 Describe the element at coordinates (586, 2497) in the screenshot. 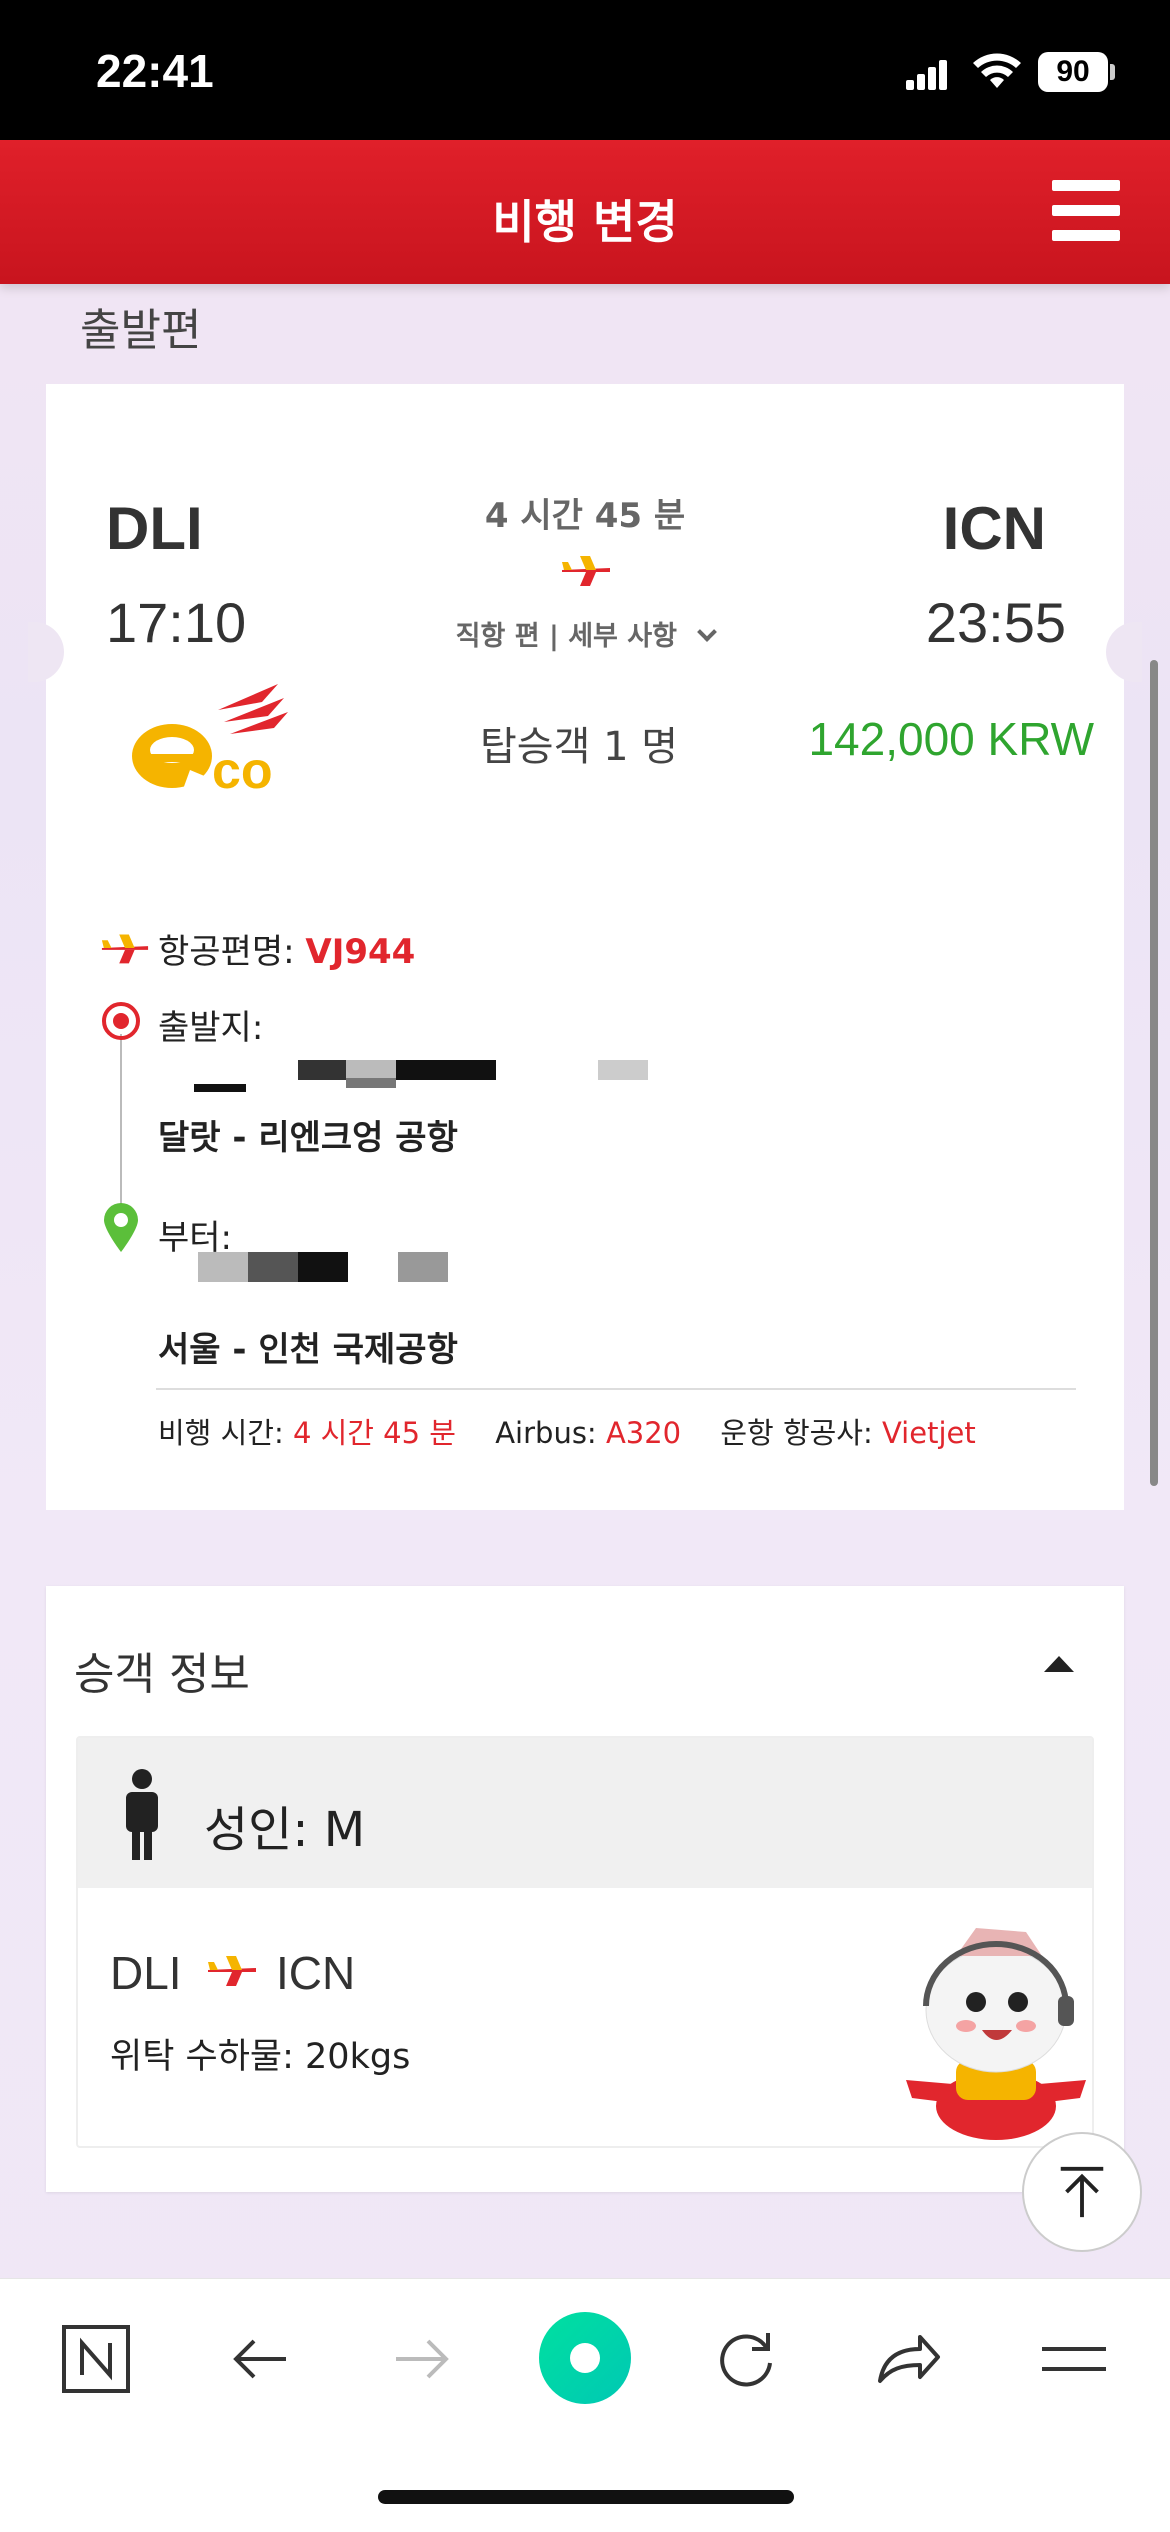

I see `home-indicator` at that location.